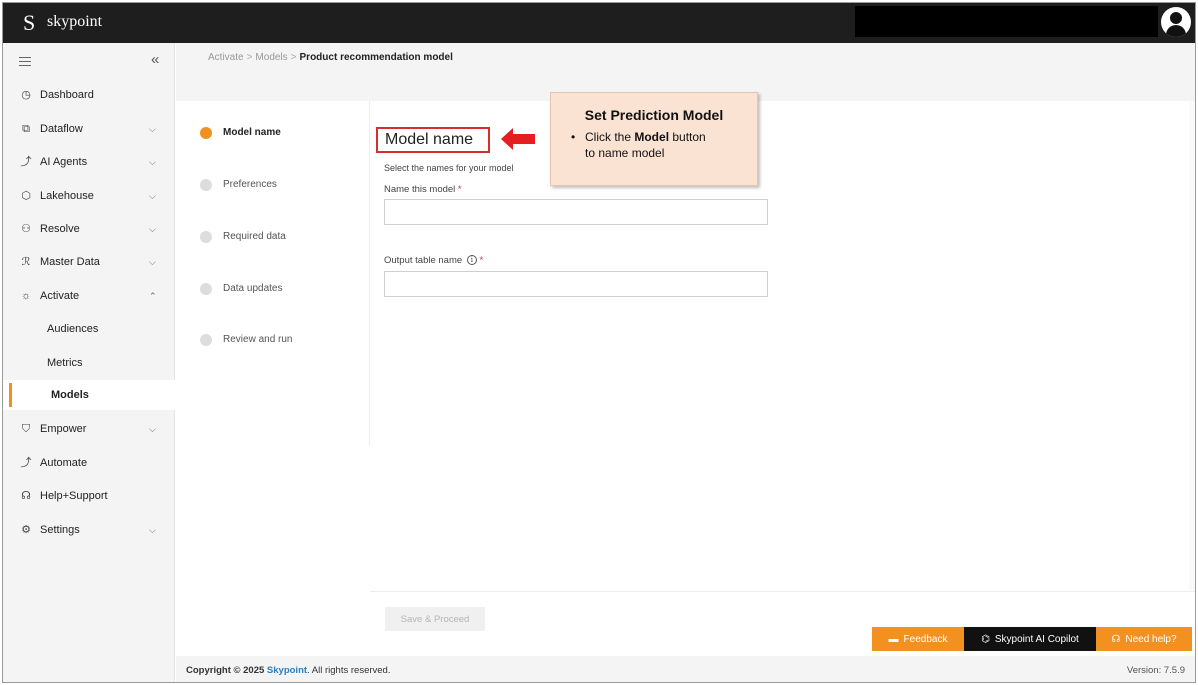  I want to click on required-asterisk: *, so click(481, 260).